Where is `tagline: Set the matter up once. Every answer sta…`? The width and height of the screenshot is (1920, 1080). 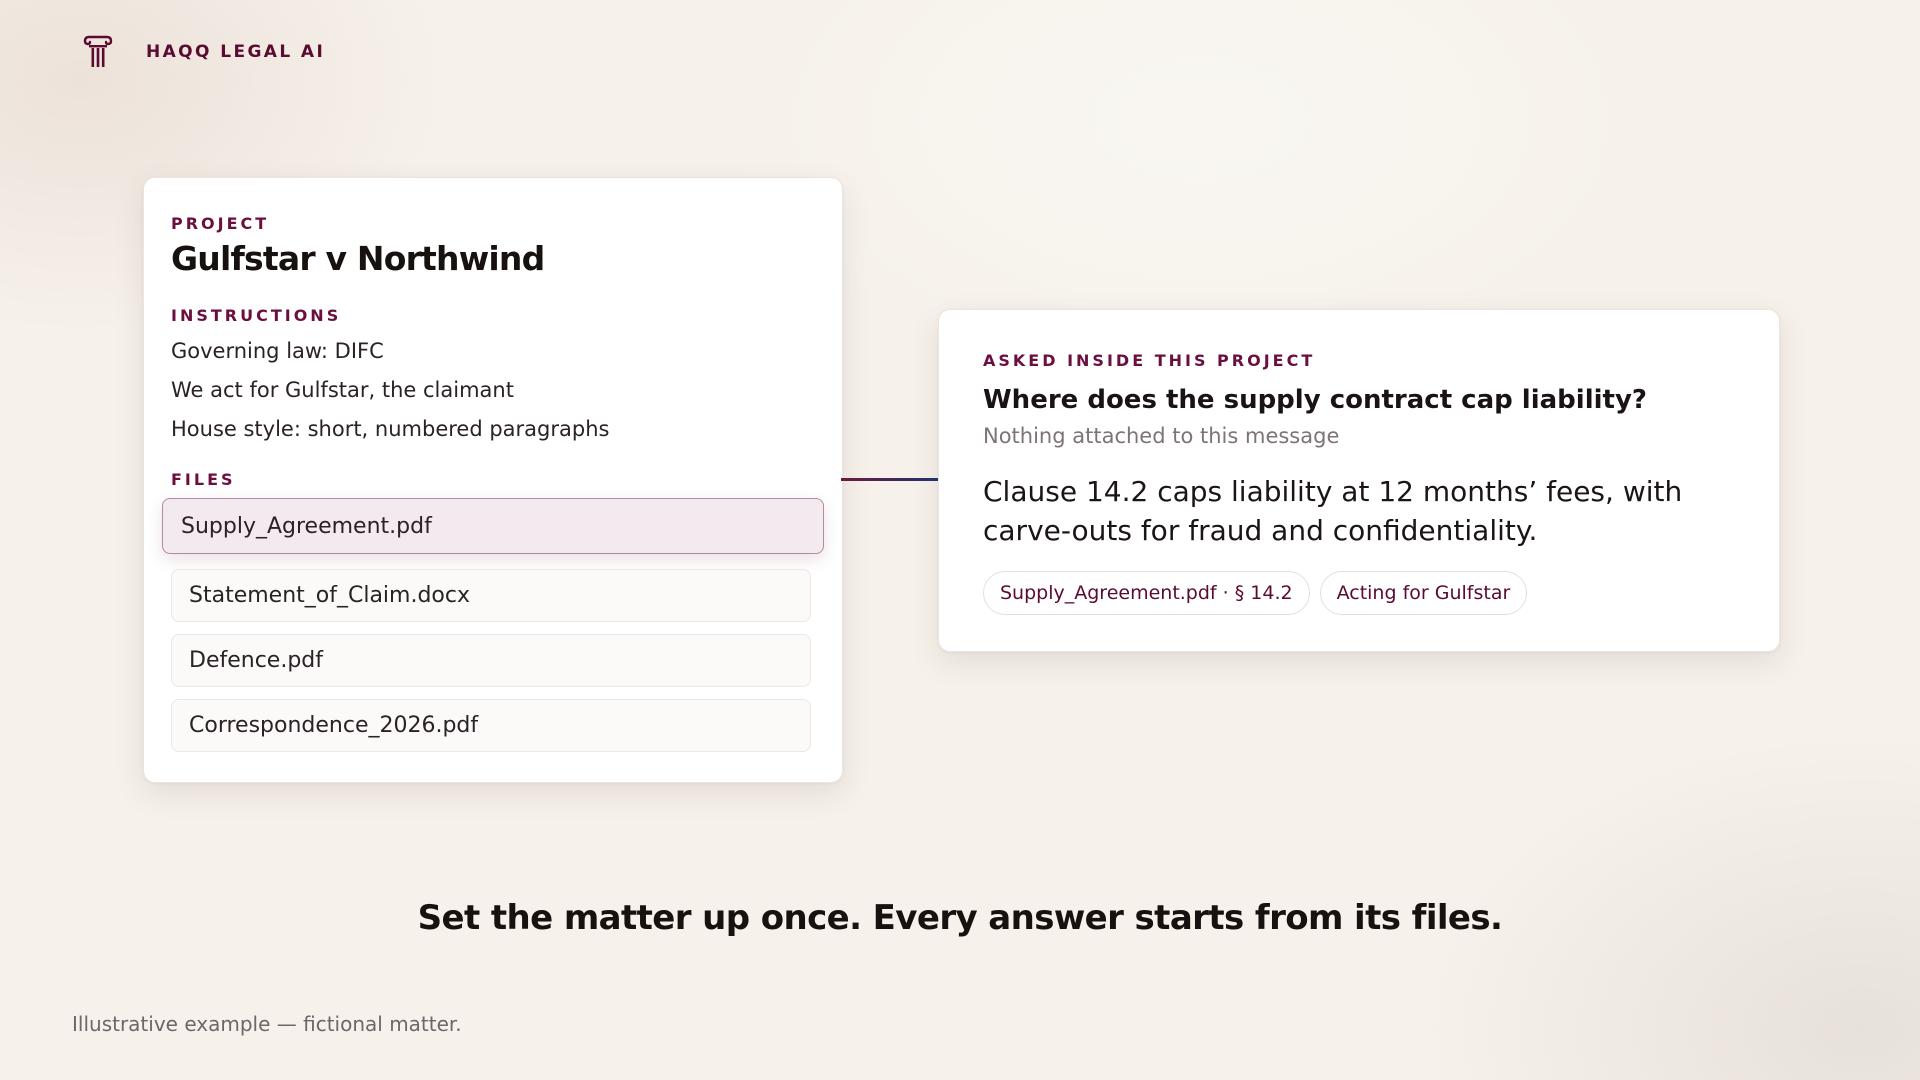
tagline: Set the matter up once. Every answer sta… is located at coordinates (960, 918).